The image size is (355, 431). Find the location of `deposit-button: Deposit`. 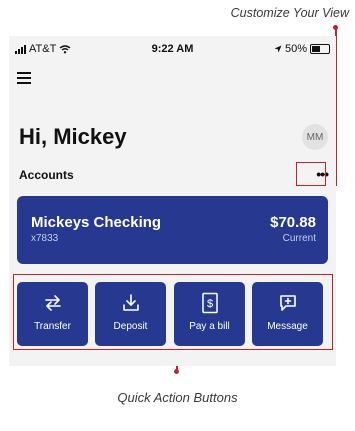

deposit-button: Deposit is located at coordinates (130, 314).